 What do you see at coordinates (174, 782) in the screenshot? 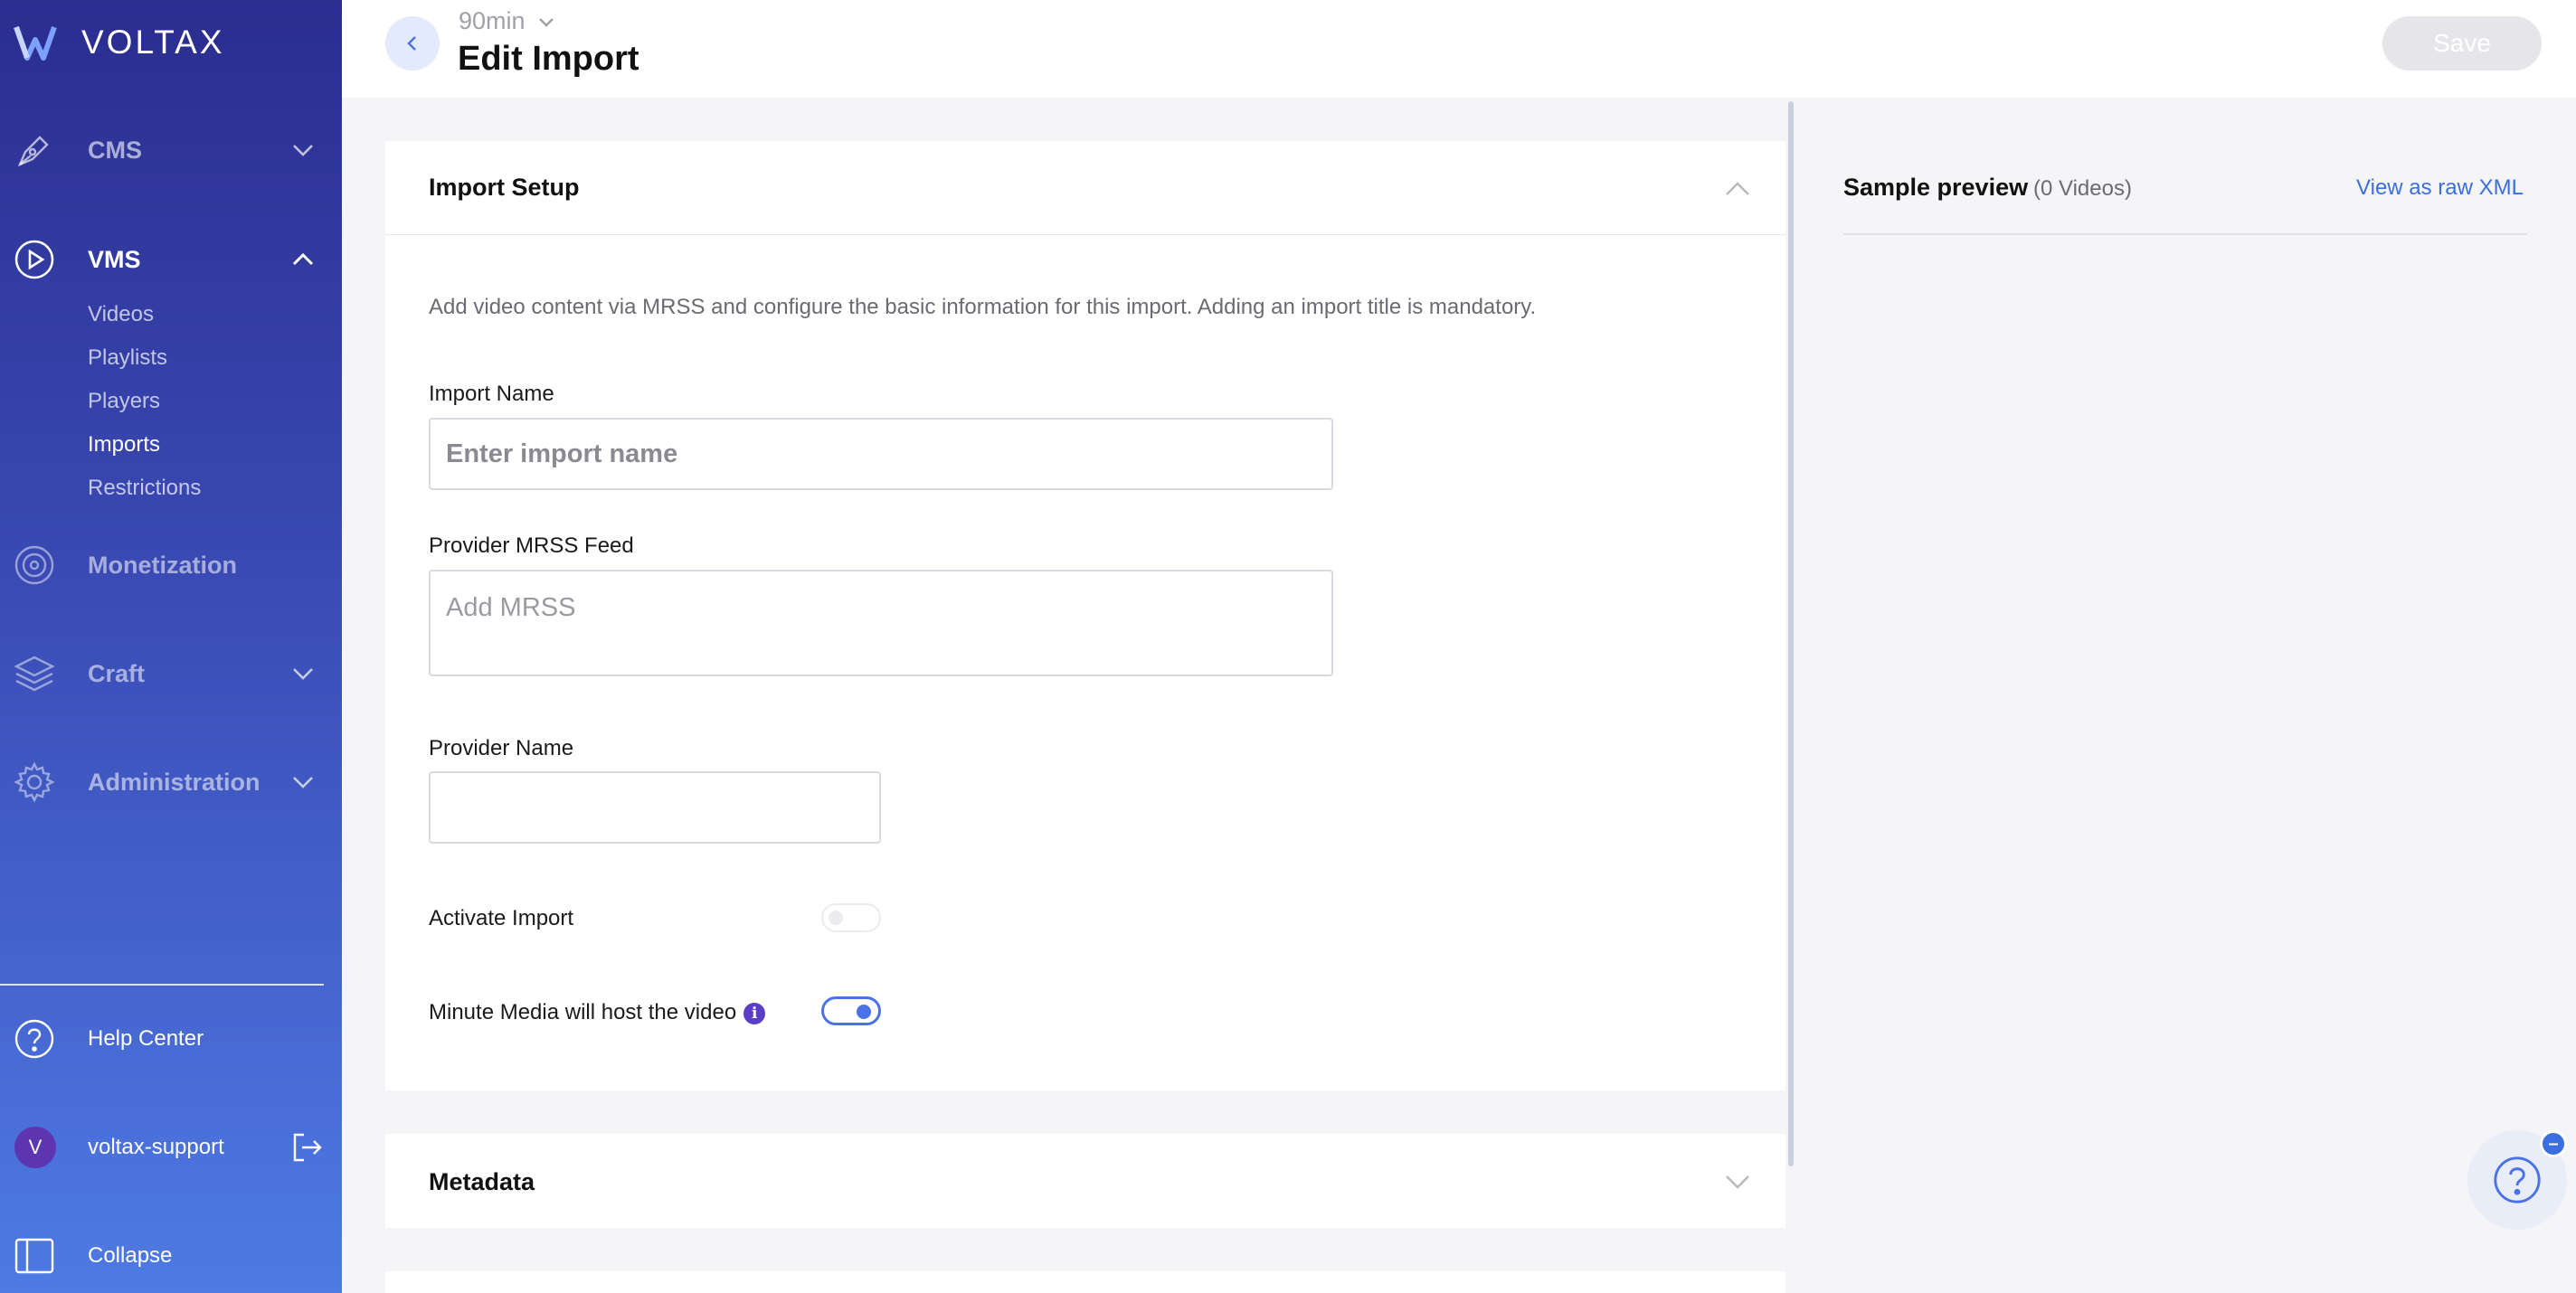
I see `nav-label-administration: Administration` at bounding box center [174, 782].